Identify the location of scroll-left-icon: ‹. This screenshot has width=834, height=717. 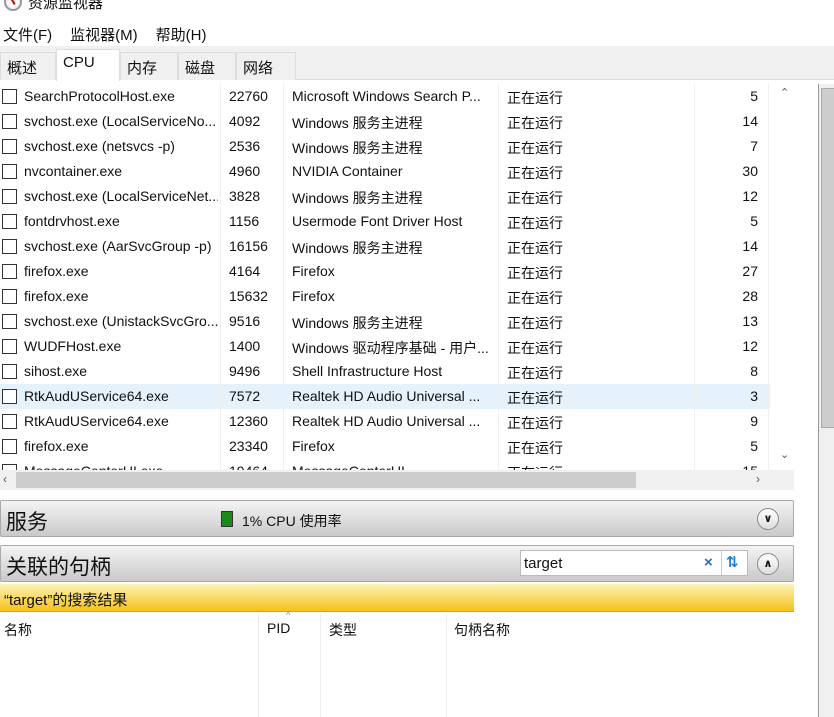
(5, 479).